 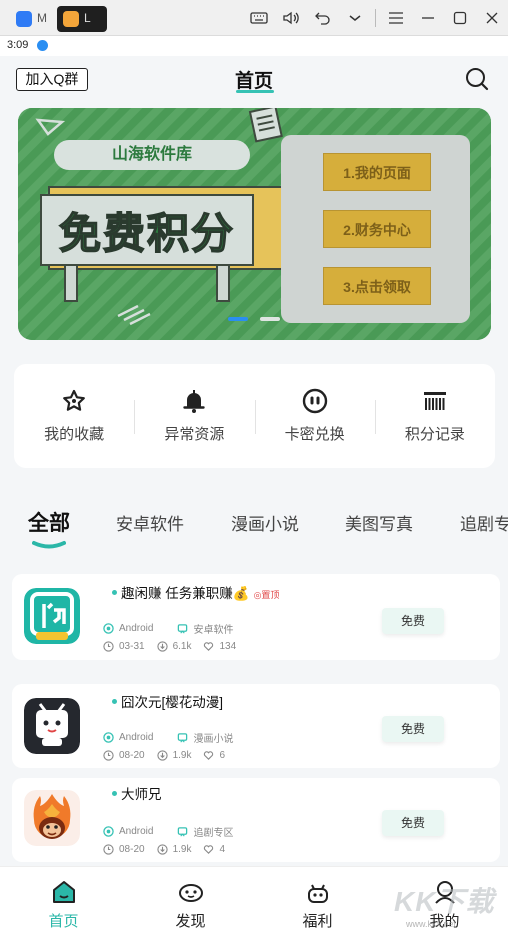 I want to click on app-header: 加入Q群 首页, so click(x=254, y=79).